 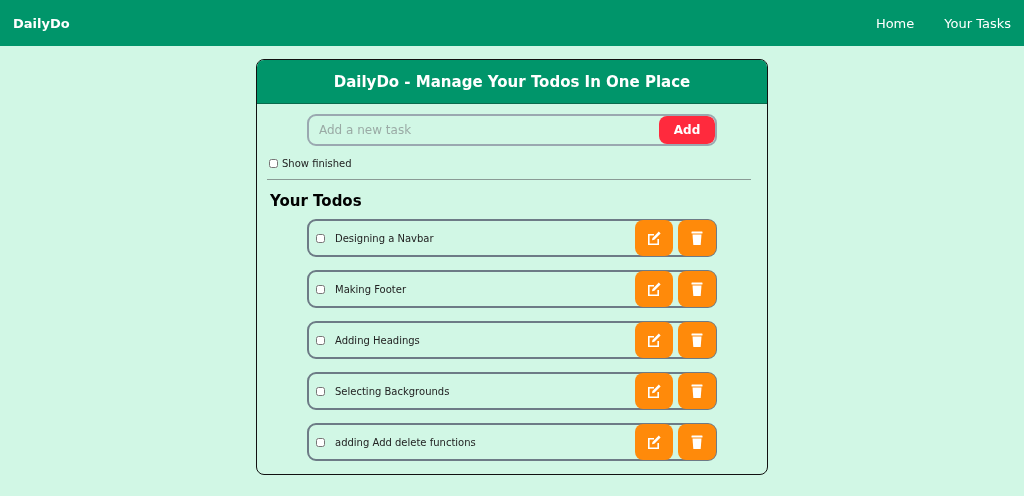 What do you see at coordinates (385, 238) in the screenshot?
I see `todo-text: Designing a Navbar` at bounding box center [385, 238].